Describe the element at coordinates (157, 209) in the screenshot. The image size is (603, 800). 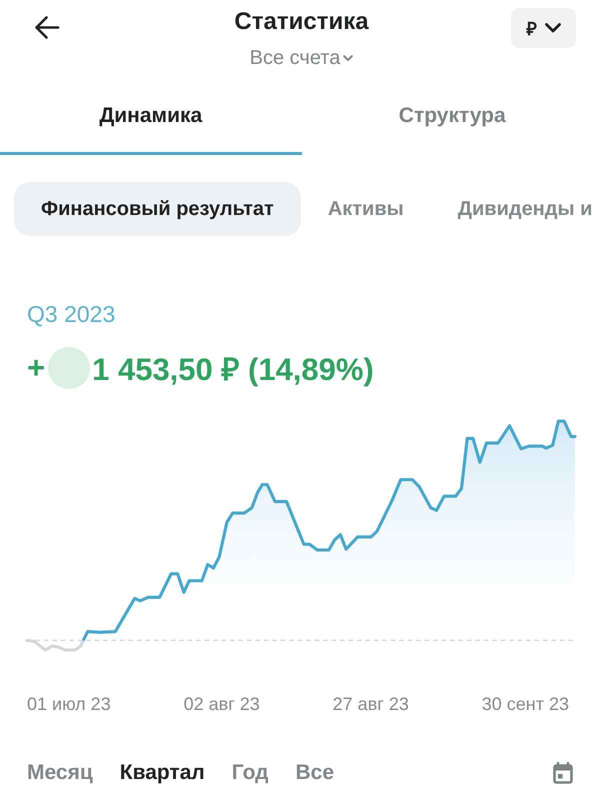
I see `filter-chip: Финансовый результат` at that location.